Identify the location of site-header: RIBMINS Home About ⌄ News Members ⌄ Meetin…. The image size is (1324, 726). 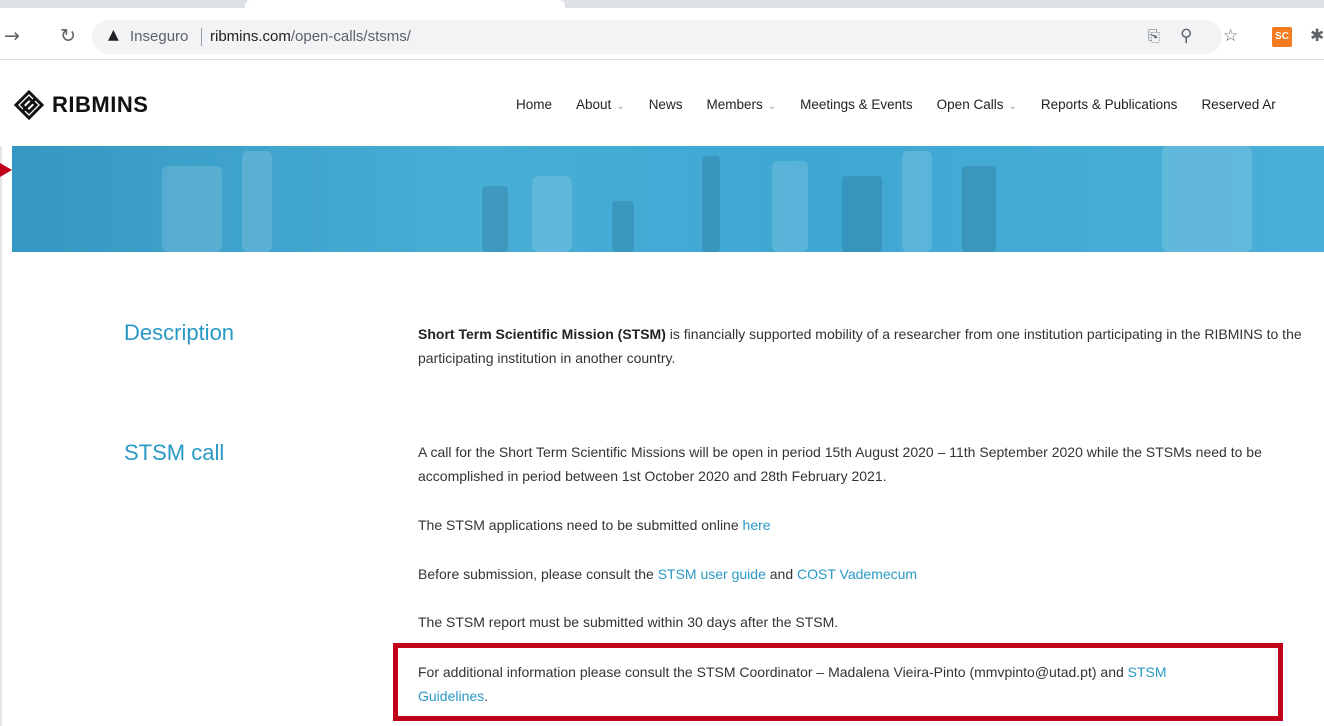
(662, 103).